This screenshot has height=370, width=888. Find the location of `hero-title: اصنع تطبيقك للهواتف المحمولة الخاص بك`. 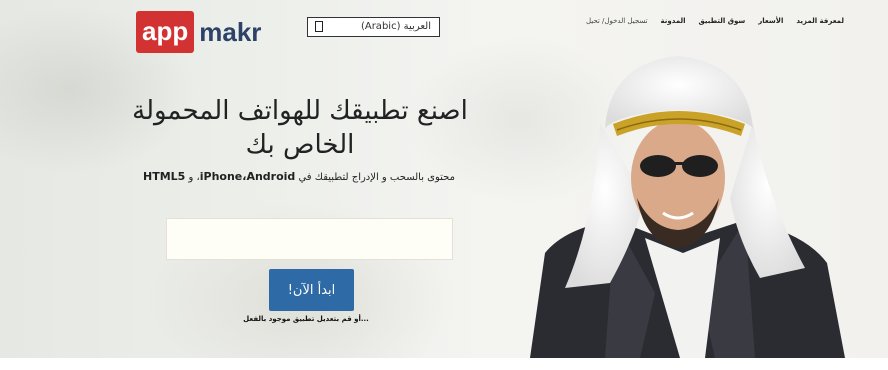

hero-title: اصنع تطبيقك للهواتف المحمولة الخاص بك is located at coordinates (300, 128).